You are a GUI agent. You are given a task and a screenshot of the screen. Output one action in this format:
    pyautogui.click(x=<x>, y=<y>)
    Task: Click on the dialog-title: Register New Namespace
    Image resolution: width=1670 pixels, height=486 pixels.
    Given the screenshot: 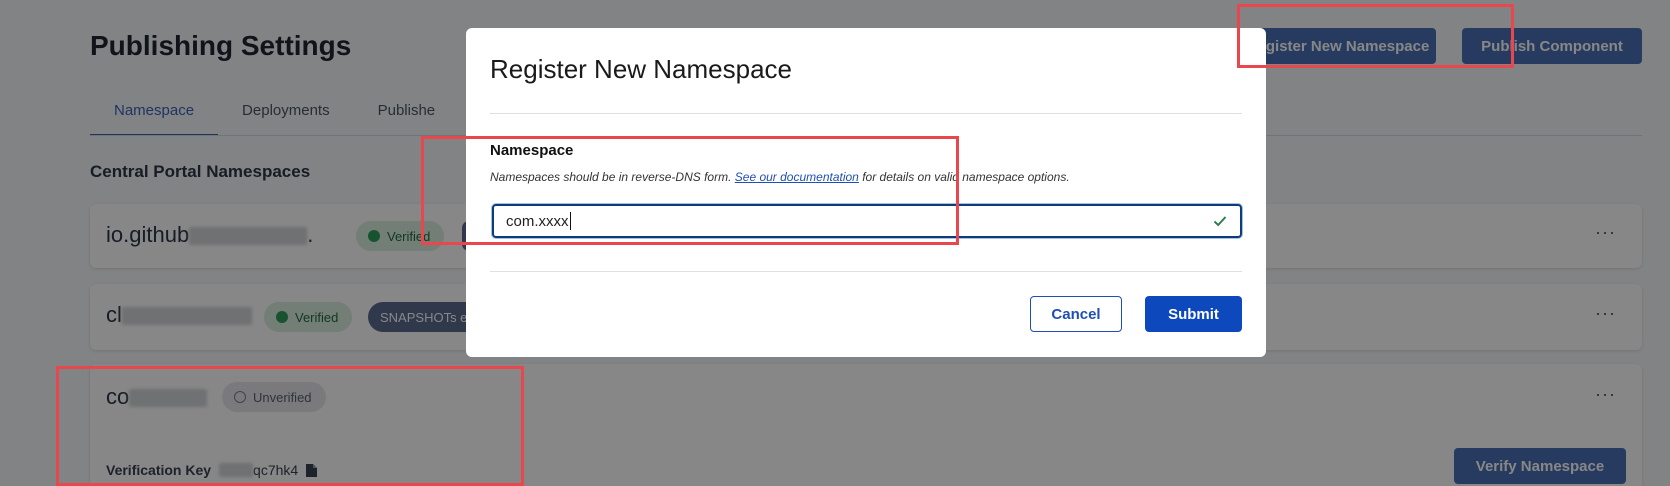 What is the action you would take?
    pyautogui.click(x=641, y=69)
    